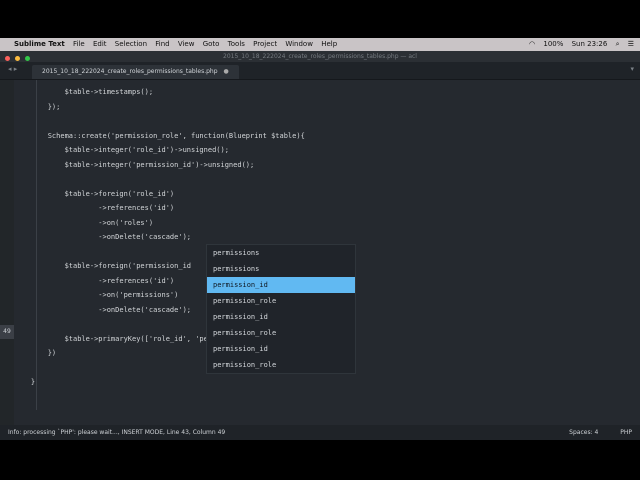  What do you see at coordinates (17, 58) in the screenshot?
I see `minimize-window-icon` at bounding box center [17, 58].